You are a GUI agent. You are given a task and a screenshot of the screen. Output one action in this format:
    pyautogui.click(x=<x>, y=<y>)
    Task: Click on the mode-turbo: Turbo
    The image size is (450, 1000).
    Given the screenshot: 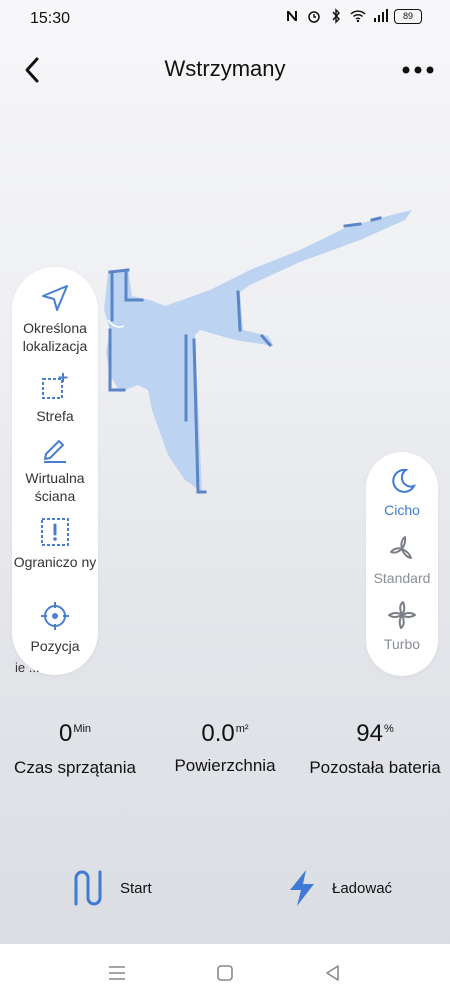 What is the action you would take?
    pyautogui.click(x=402, y=626)
    